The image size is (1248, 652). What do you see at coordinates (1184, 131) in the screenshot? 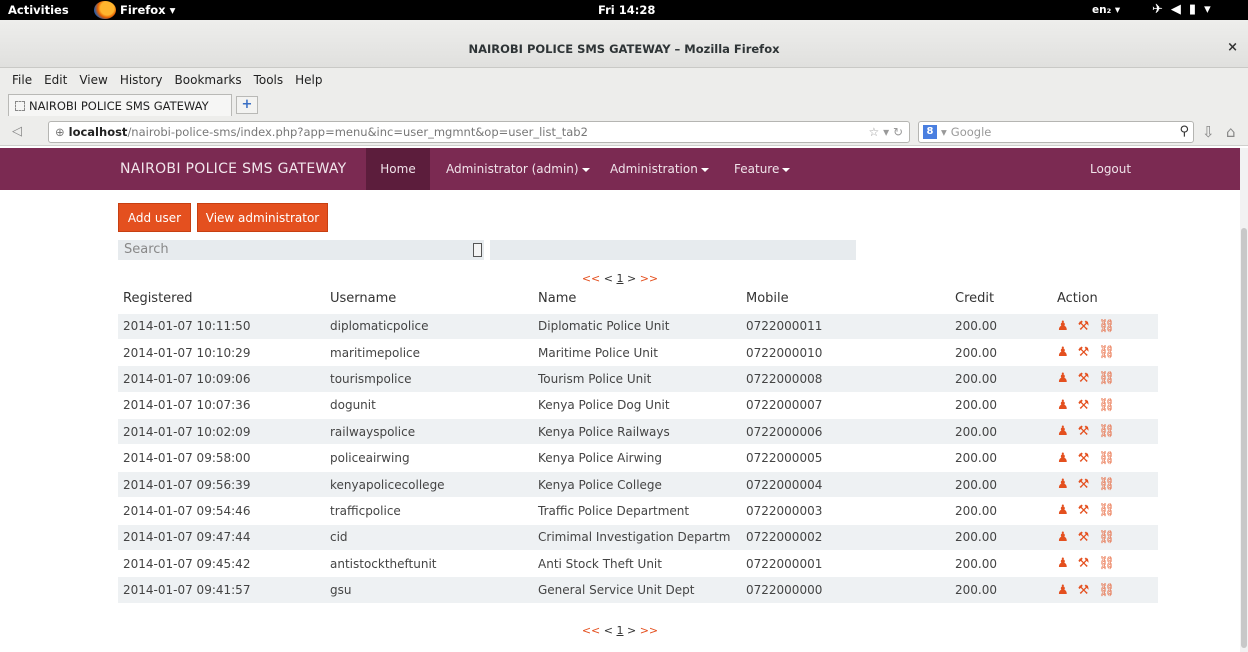
I see `search-icon: ⚲` at bounding box center [1184, 131].